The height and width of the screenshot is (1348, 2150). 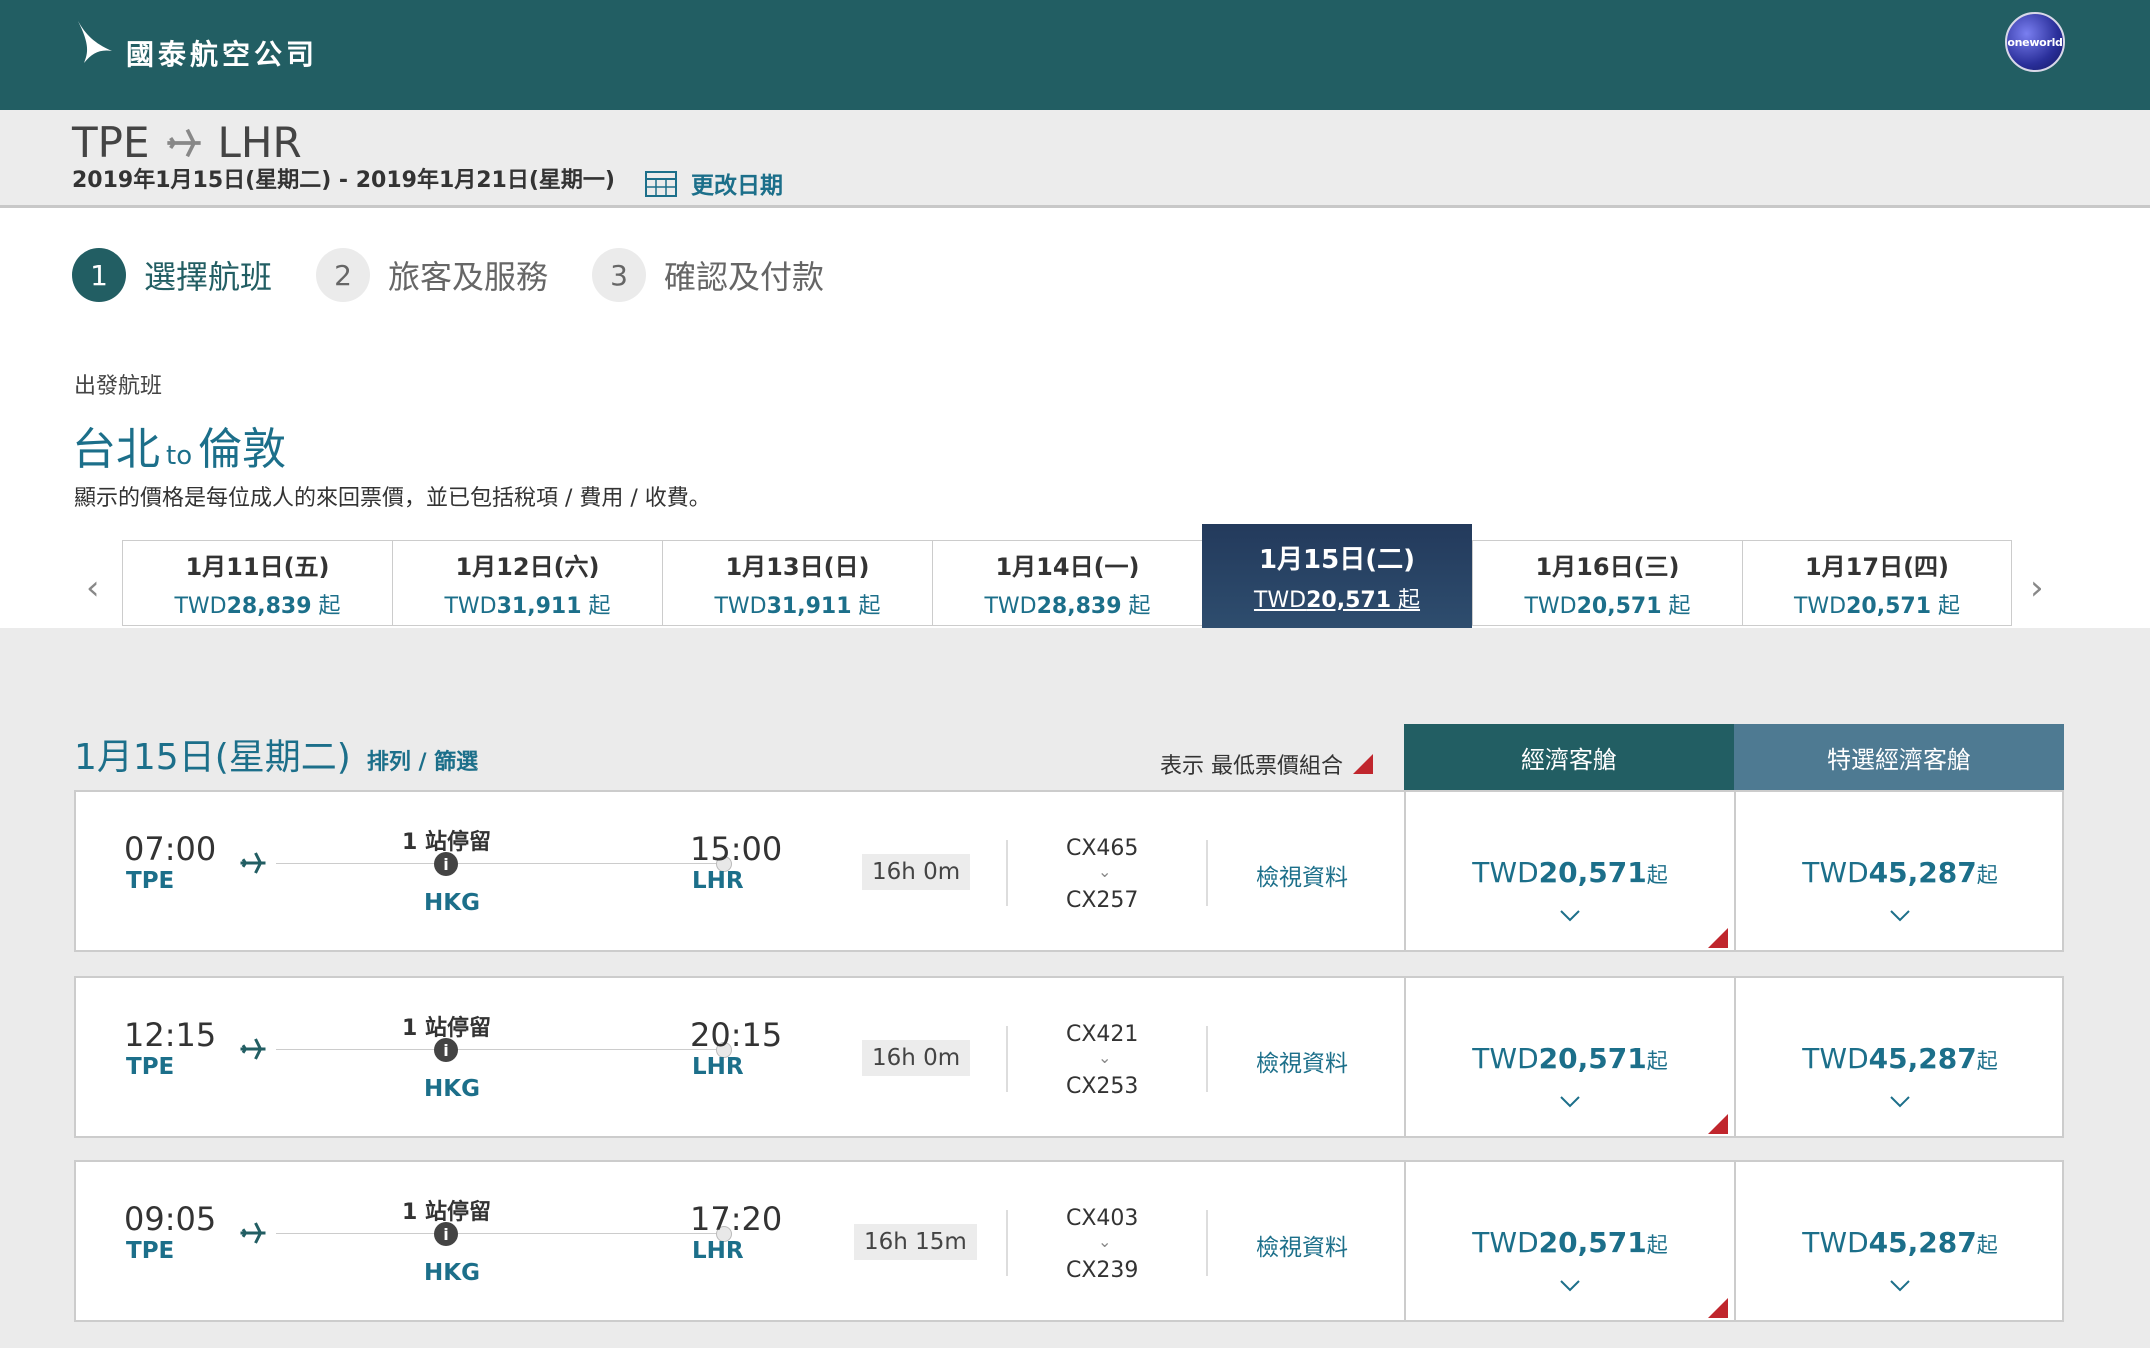 I want to click on section-title: 台北 to 倫敦, so click(x=179, y=445).